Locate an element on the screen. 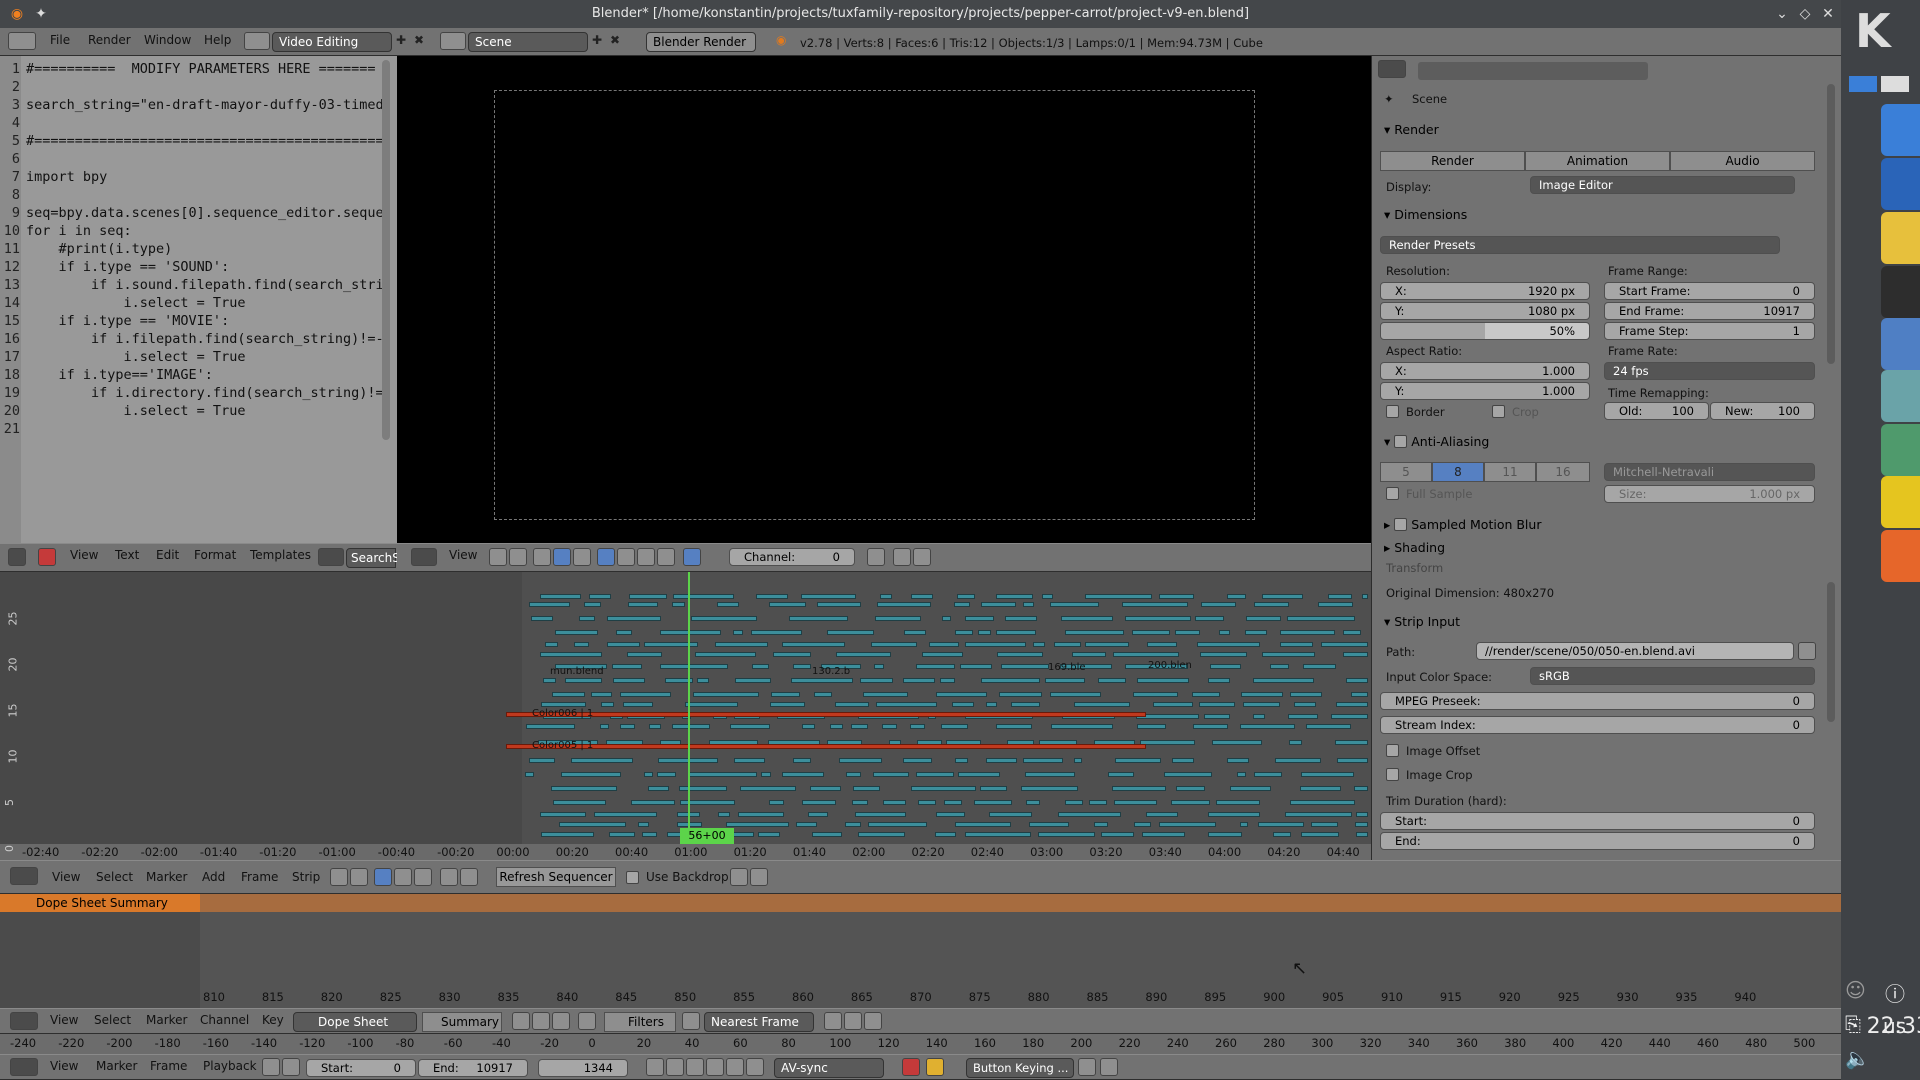 The image size is (1920, 1080). filter-size-field: Size: 1.000 px is located at coordinates (1709, 494).